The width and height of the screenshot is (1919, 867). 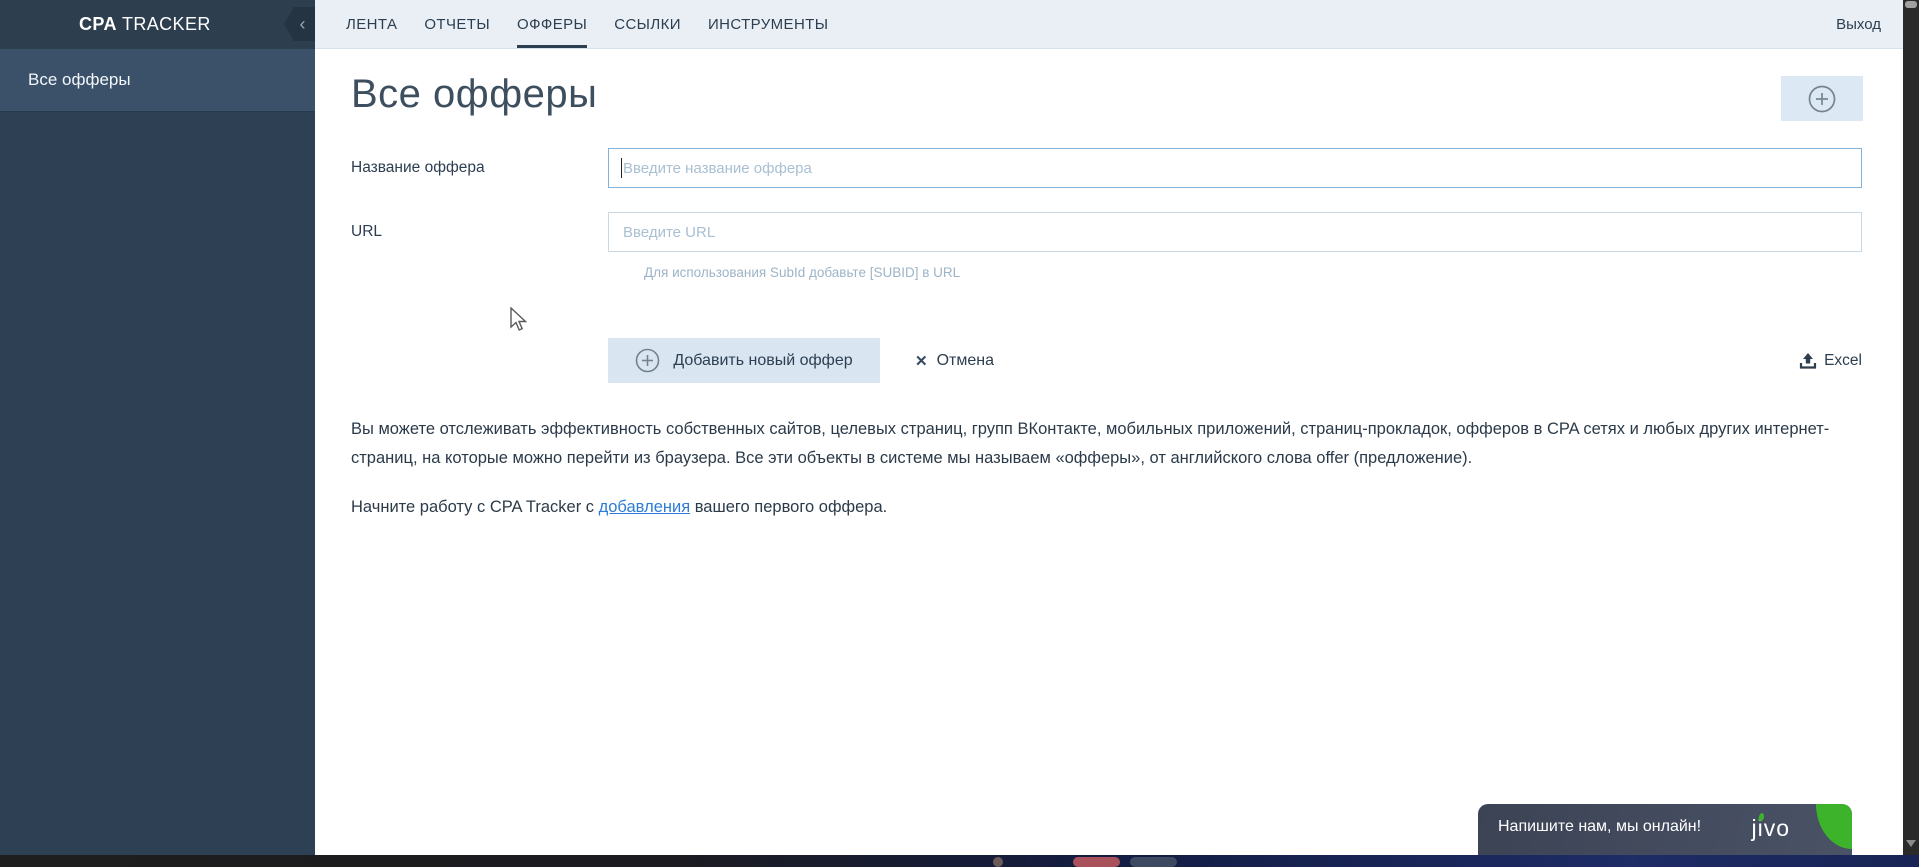 I want to click on cancel-button: ✕ Отмена, so click(x=954, y=361).